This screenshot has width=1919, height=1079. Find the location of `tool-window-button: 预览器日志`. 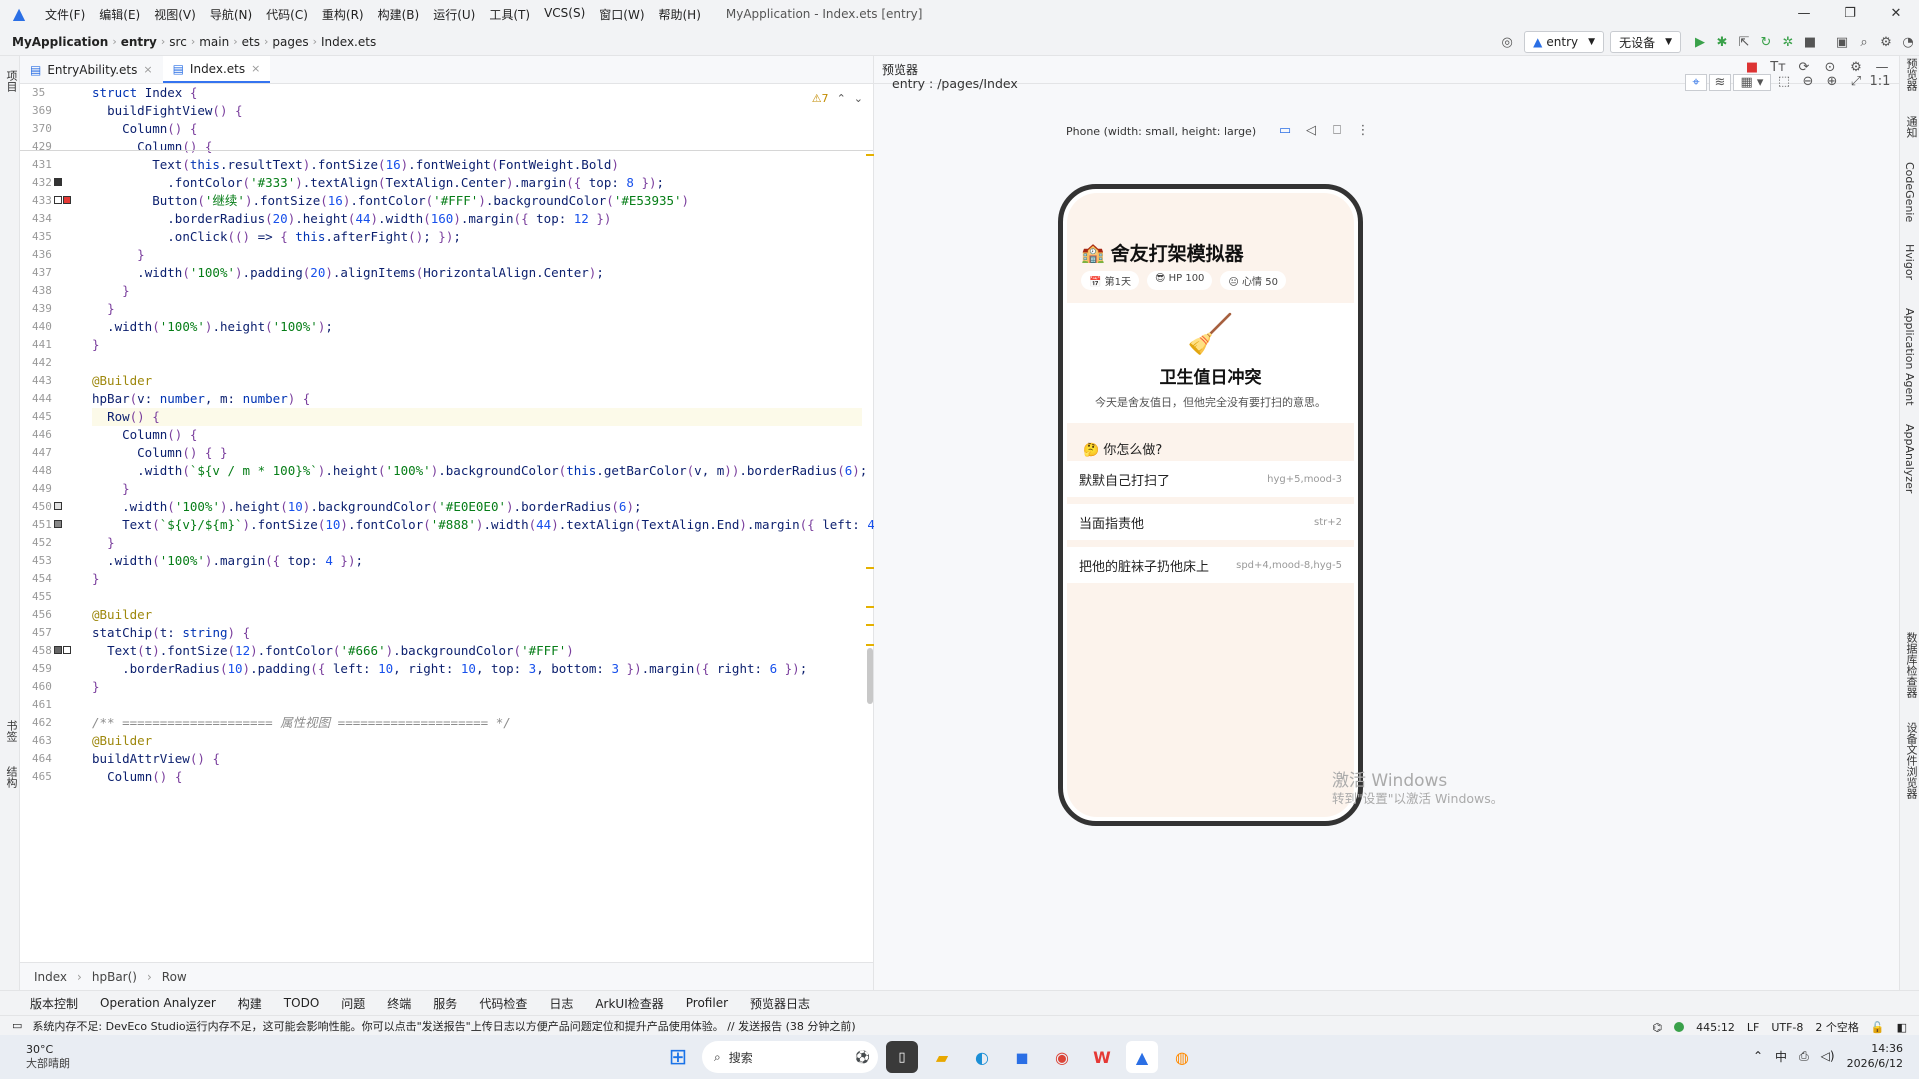

tool-window-button: 预览器日志 is located at coordinates (780, 1003).